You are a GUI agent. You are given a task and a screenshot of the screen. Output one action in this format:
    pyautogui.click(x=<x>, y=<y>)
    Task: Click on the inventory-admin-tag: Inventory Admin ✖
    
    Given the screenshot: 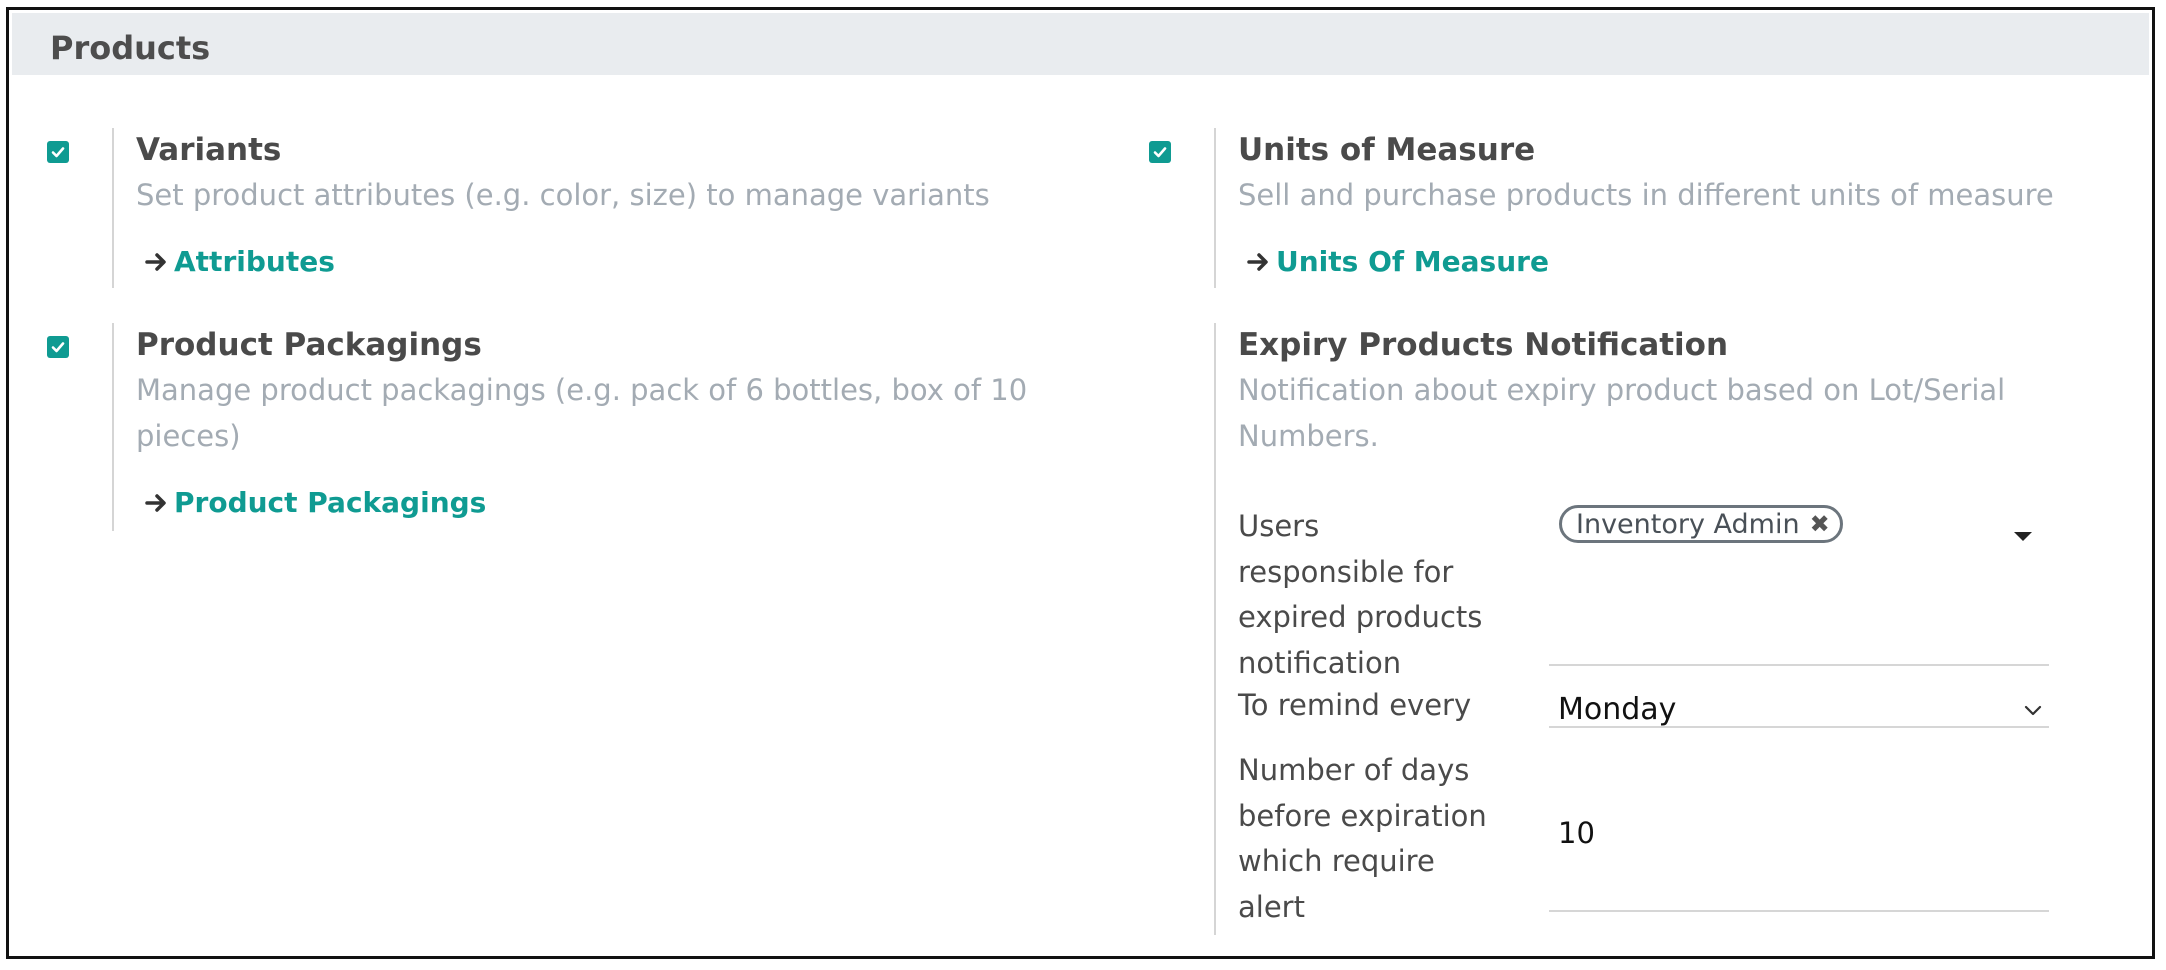 What is the action you would take?
    pyautogui.click(x=1701, y=524)
    